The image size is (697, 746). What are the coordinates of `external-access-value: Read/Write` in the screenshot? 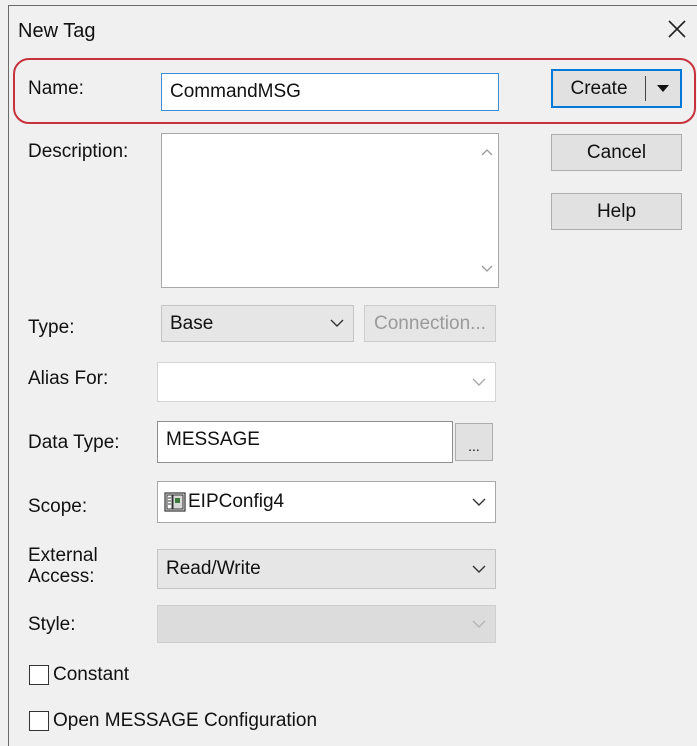 It's located at (213, 568).